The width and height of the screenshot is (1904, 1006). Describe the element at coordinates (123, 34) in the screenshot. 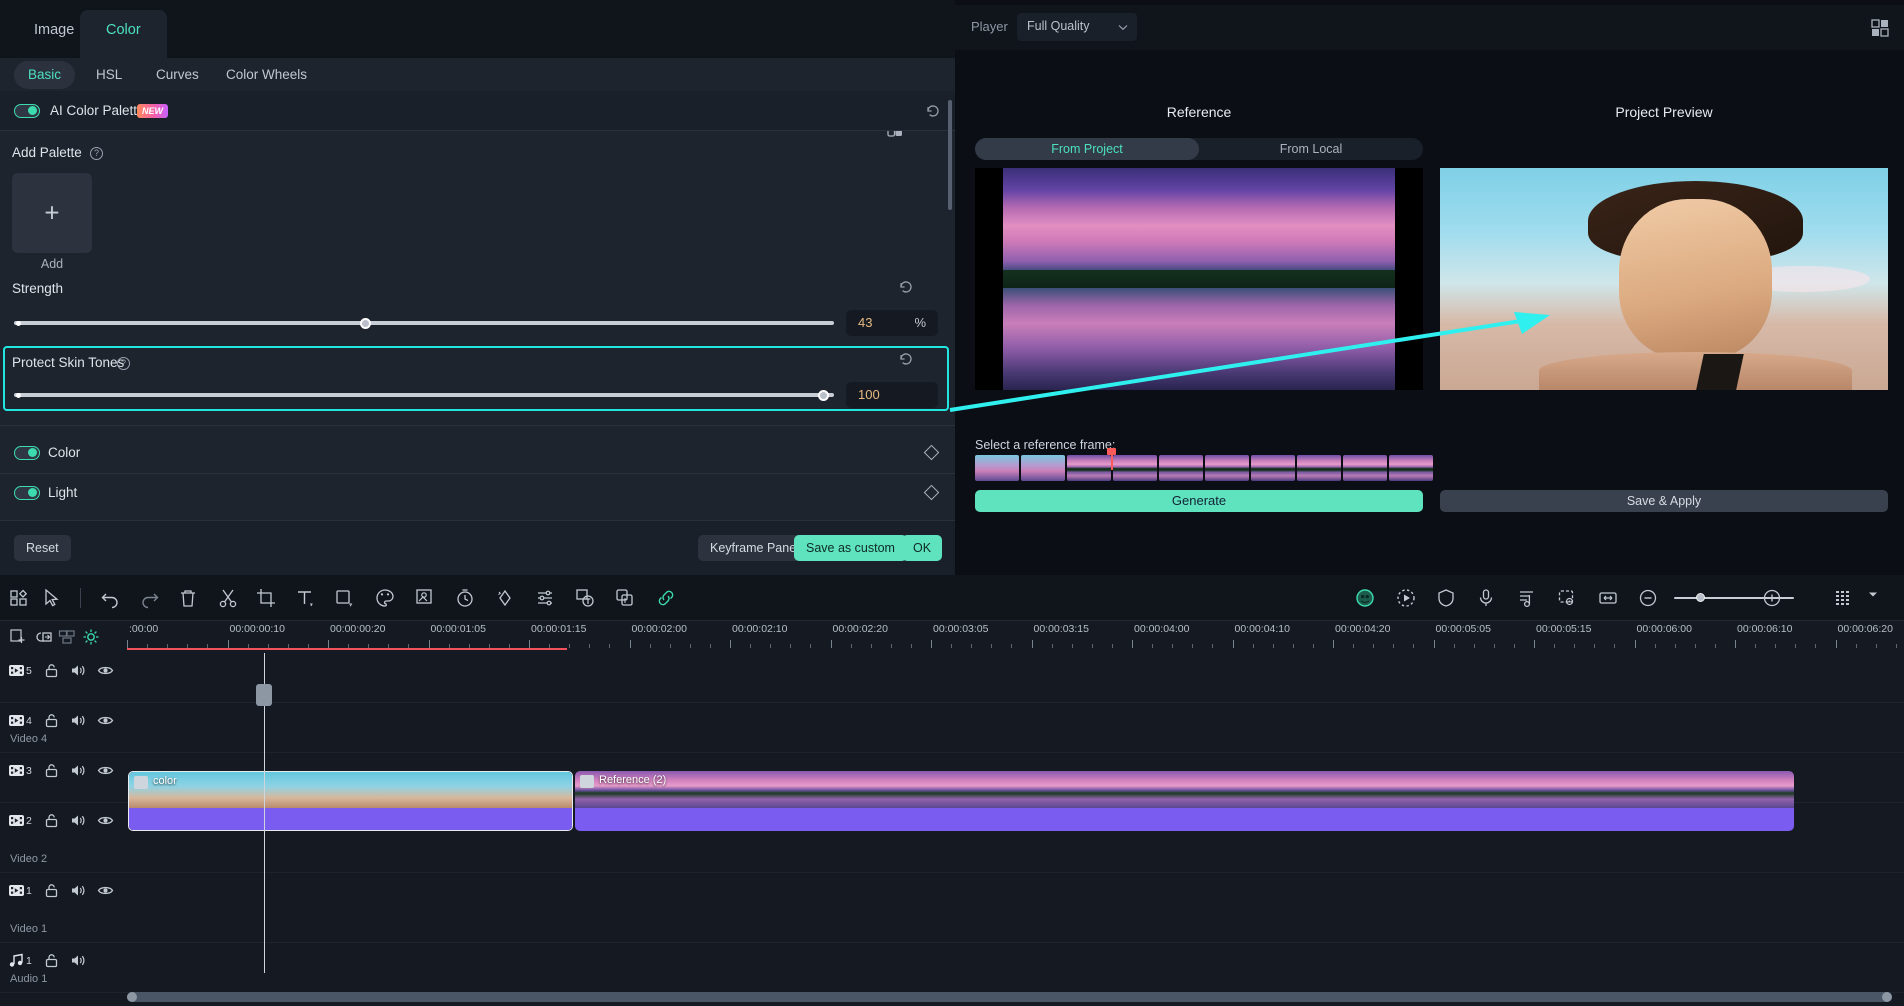

I see `tab-color: Color` at that location.